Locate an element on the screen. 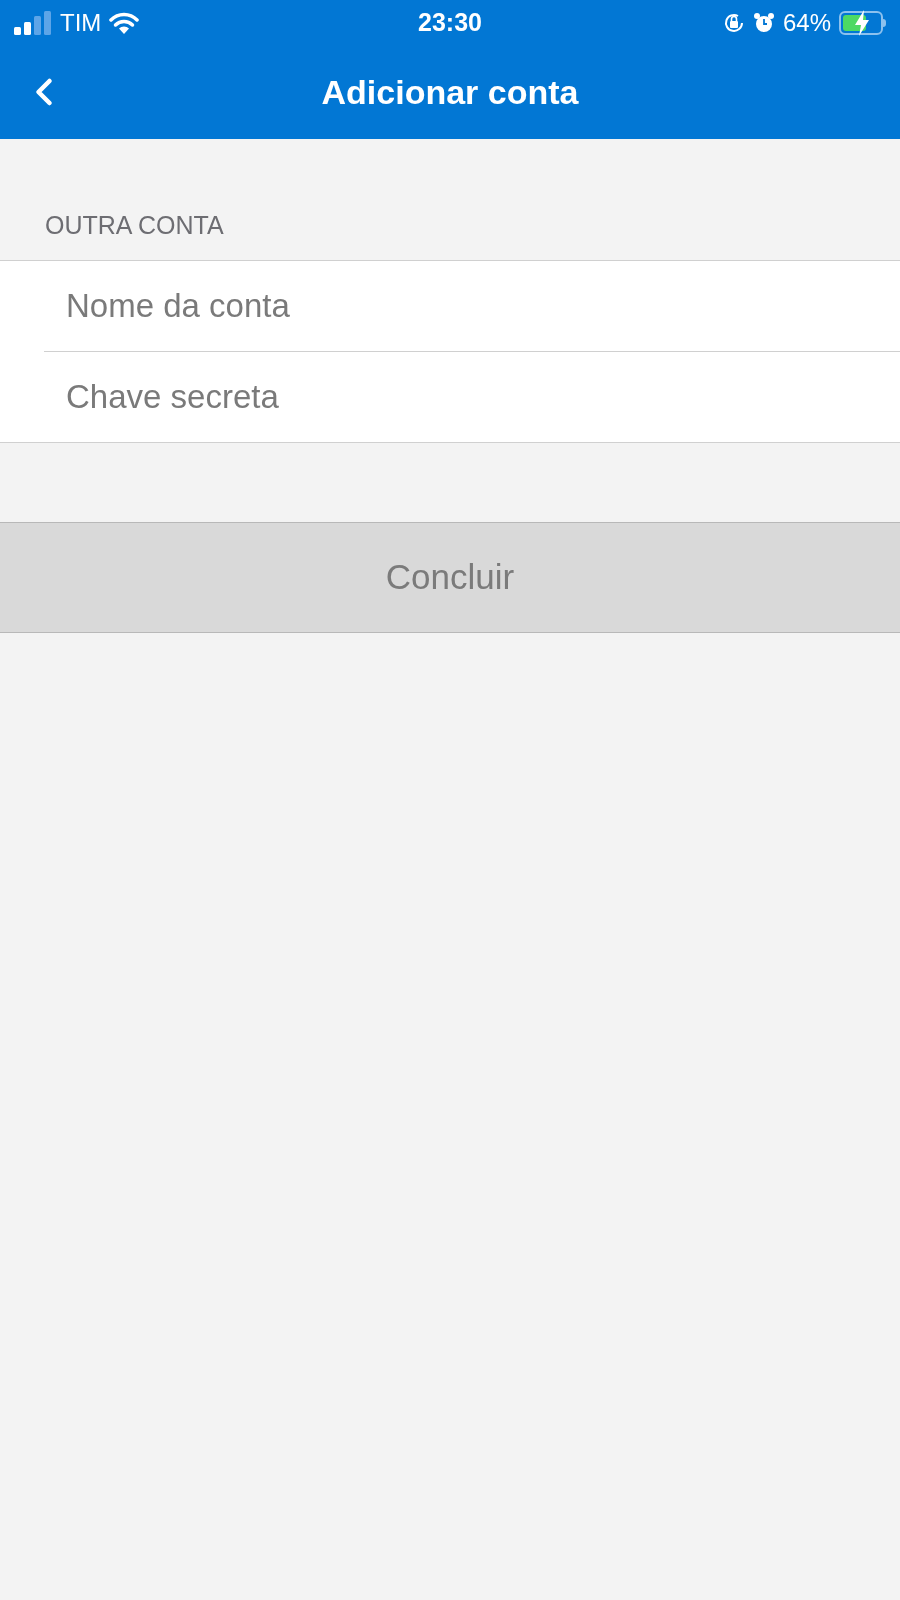 This screenshot has height=1600, width=900. text-field: Nome da conta is located at coordinates (450, 306).